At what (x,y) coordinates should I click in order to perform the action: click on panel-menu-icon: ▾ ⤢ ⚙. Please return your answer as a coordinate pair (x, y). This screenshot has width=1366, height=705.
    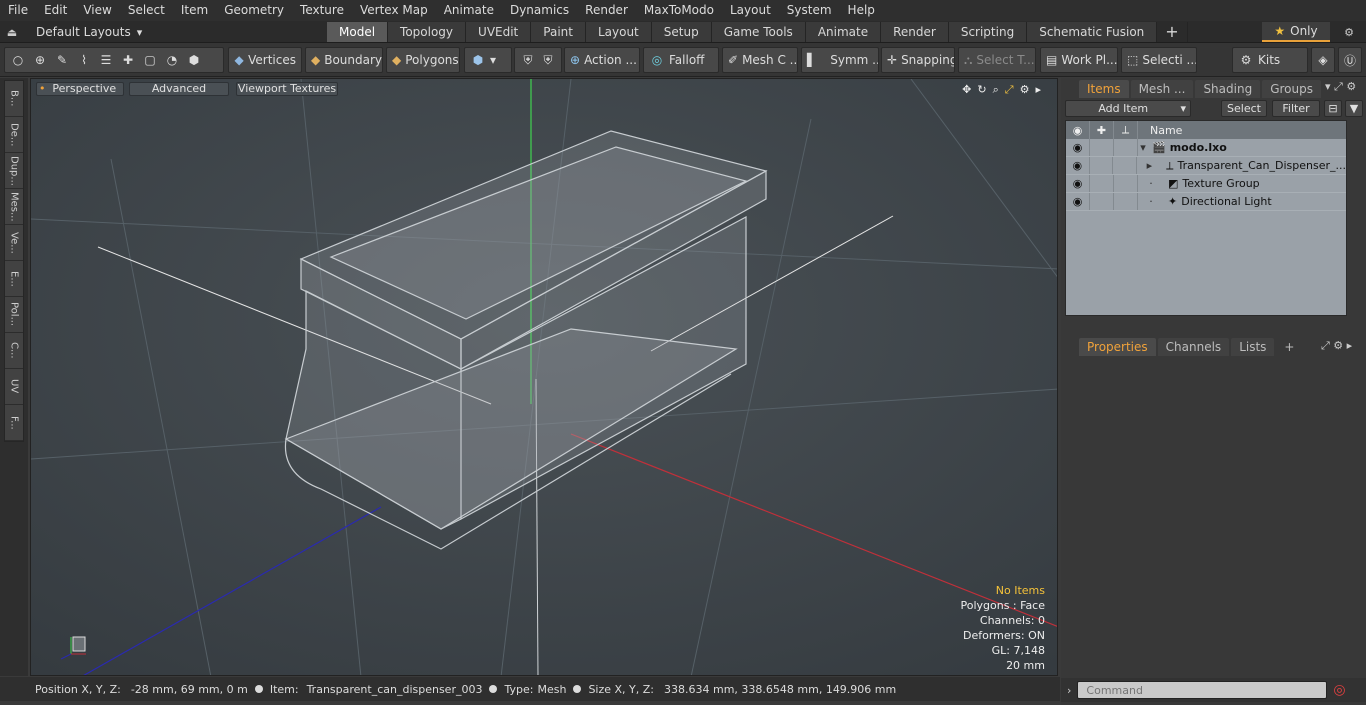
    Looking at the image, I should click on (1340, 87).